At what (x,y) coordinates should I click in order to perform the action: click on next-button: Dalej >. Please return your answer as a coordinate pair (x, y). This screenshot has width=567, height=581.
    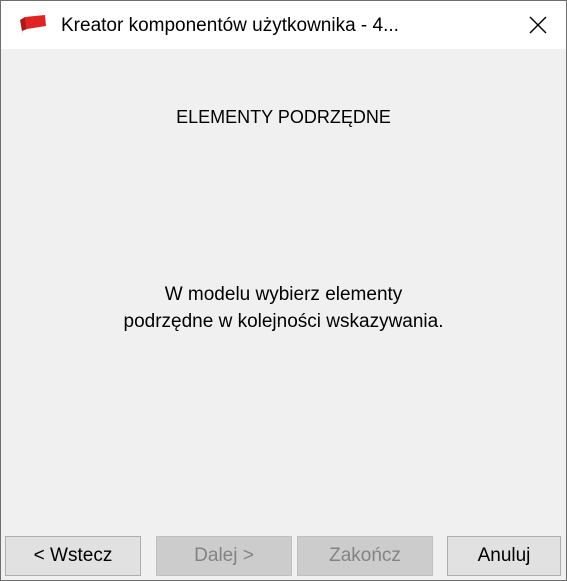
    Looking at the image, I should click on (224, 556).